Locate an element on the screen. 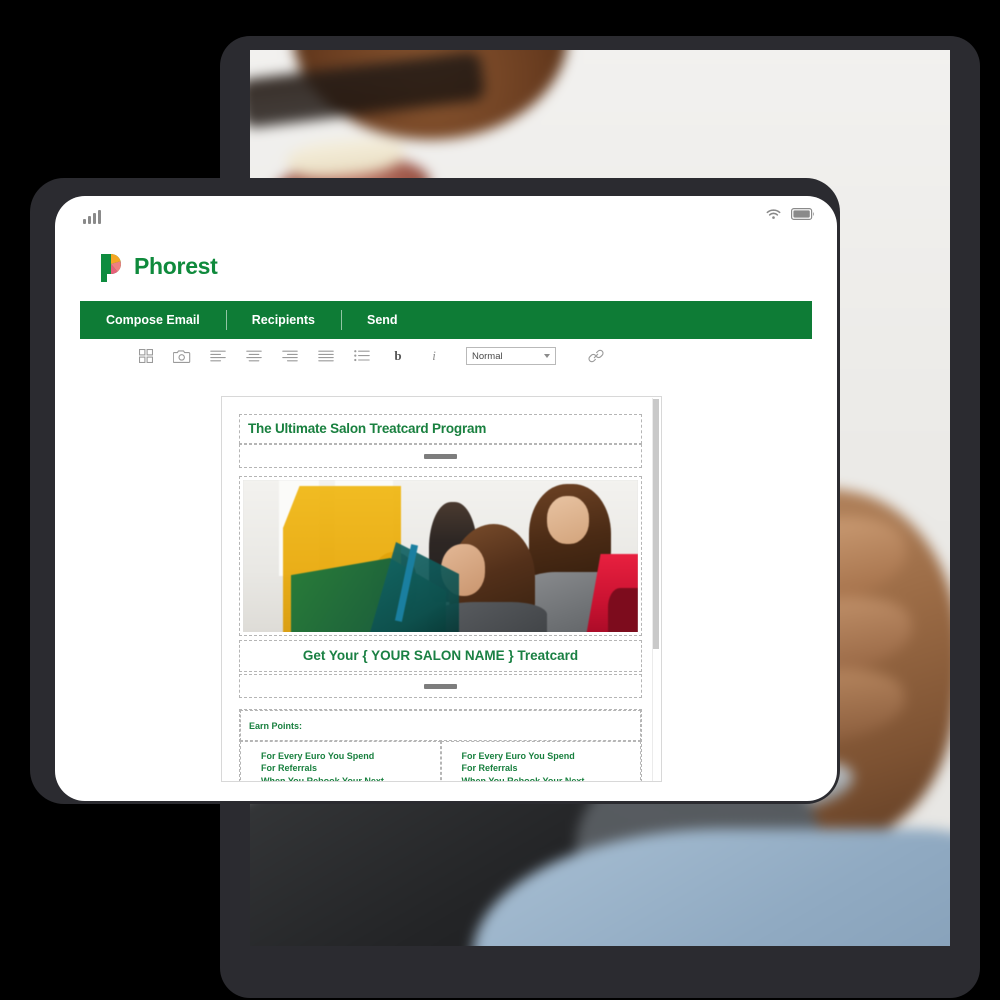  email-headline: The Ultimate Salon Treatcard Program is located at coordinates (367, 428).